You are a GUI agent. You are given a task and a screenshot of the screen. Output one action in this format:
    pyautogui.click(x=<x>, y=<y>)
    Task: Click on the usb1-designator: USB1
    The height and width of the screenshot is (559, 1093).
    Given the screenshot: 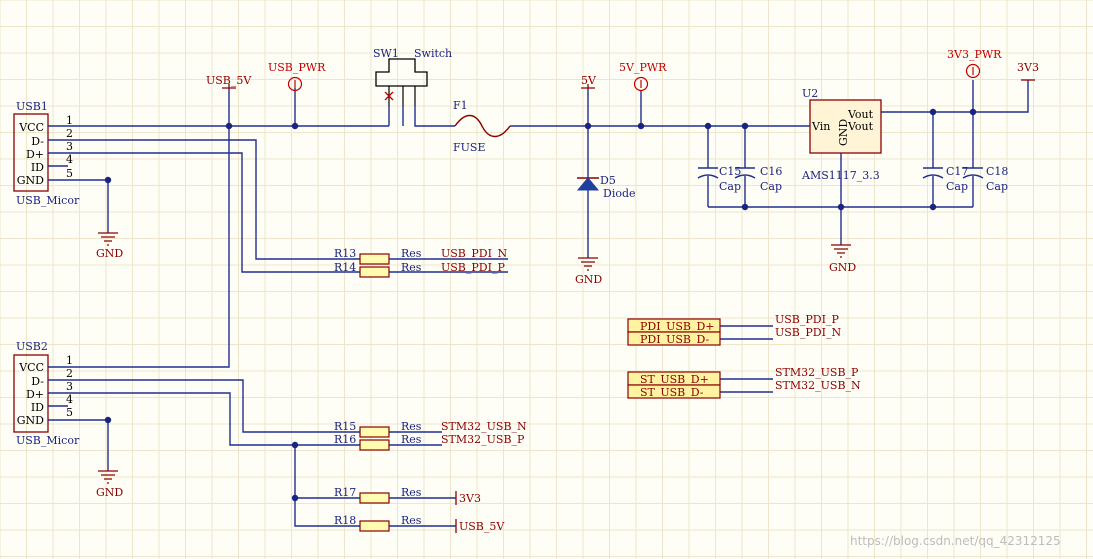 What is the action you would take?
    pyautogui.click(x=32, y=106)
    